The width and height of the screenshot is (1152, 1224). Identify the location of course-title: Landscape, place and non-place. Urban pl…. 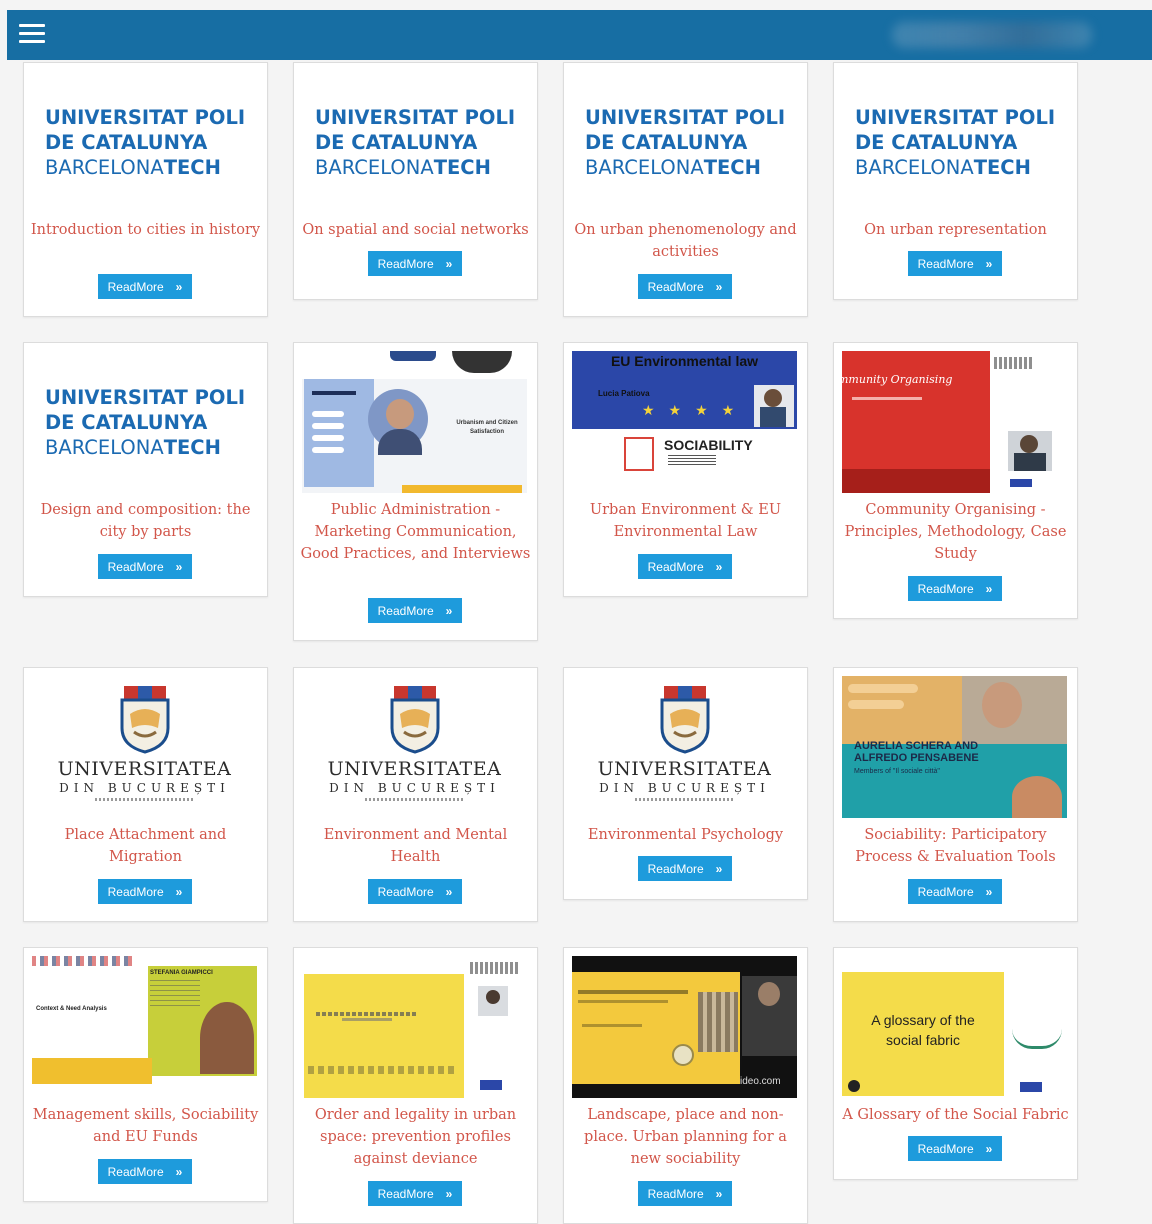
(685, 1137).